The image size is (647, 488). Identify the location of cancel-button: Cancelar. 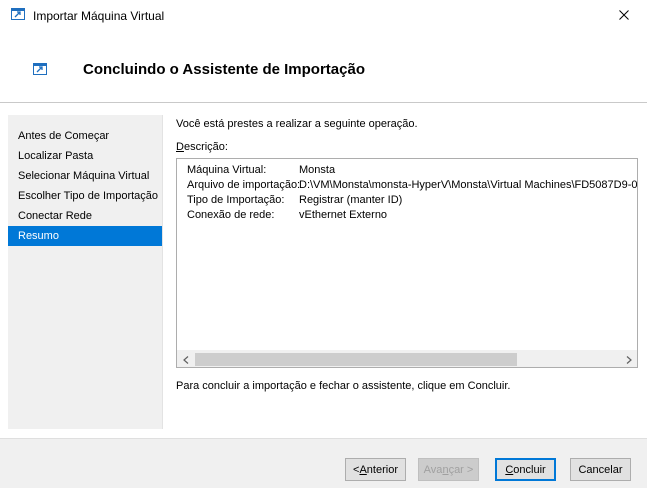
(600, 469).